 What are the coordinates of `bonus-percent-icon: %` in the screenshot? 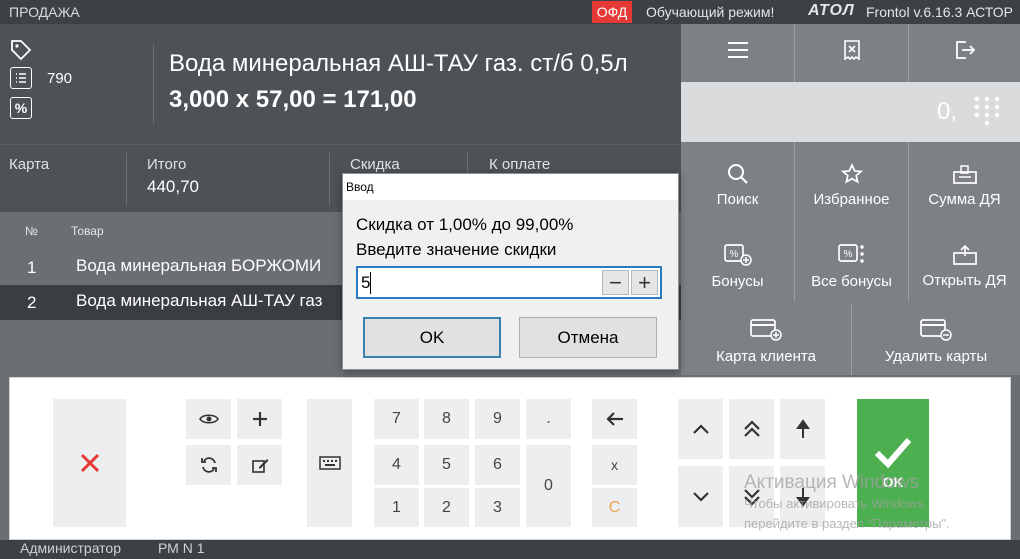 It's located at (737, 254).